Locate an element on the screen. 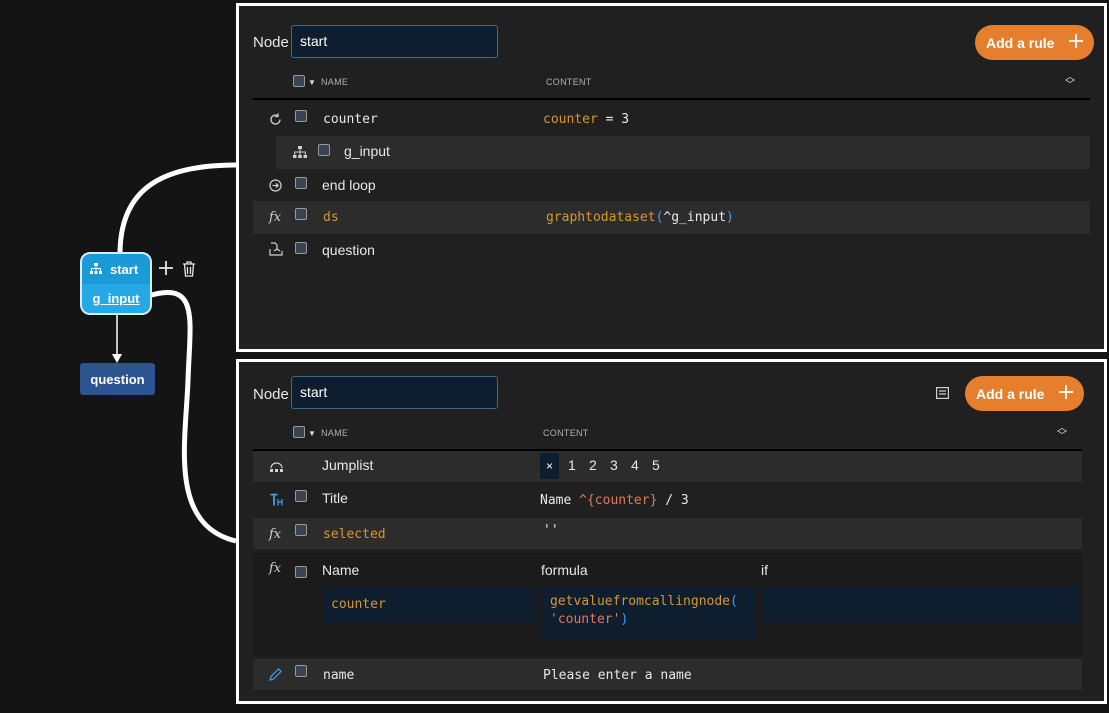 This screenshot has width=1109, height=713. end-loop-icon is located at coordinates (275, 187).